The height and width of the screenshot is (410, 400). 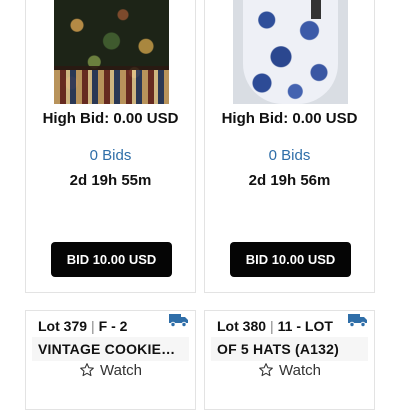 I want to click on lot-code: 11 - LOT, so click(x=305, y=326).